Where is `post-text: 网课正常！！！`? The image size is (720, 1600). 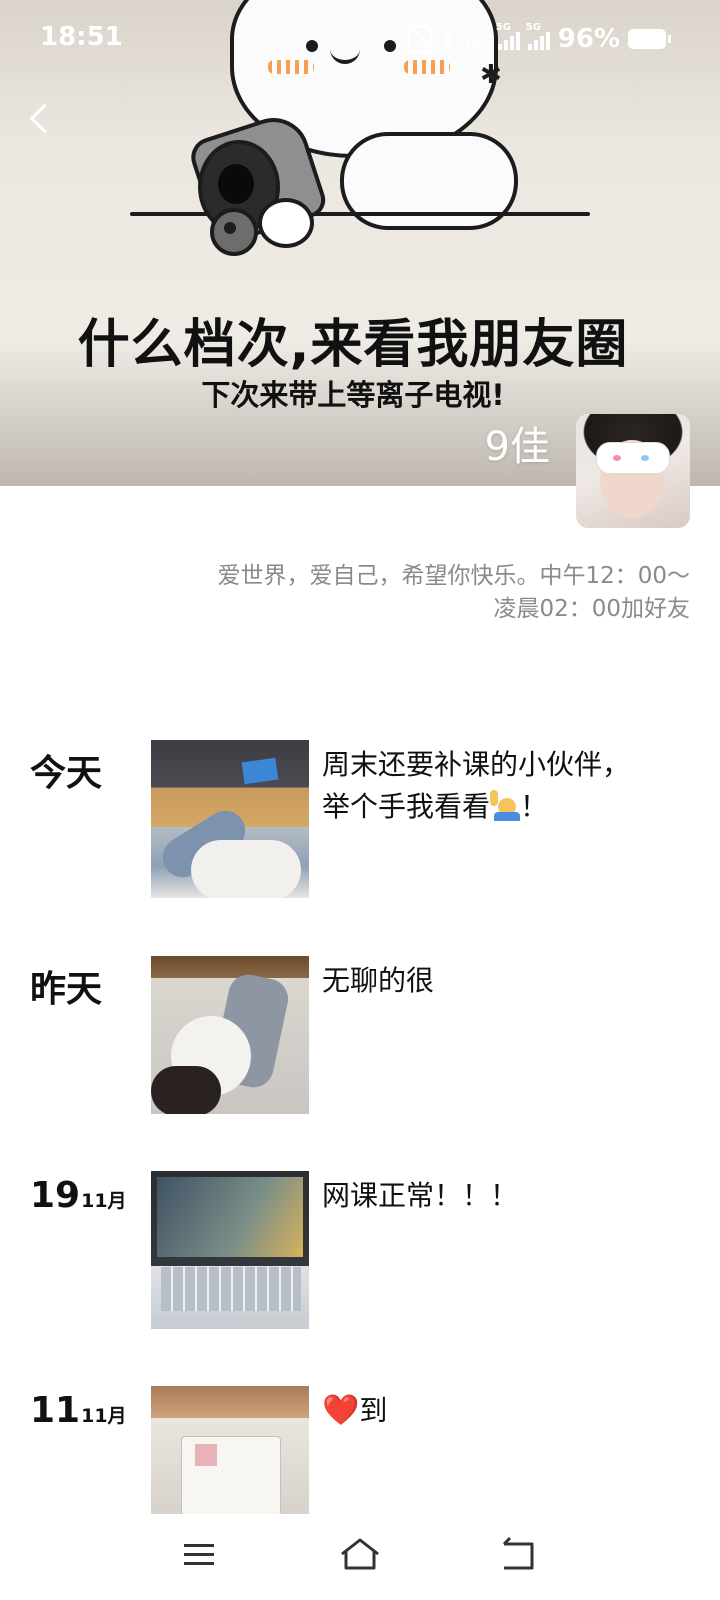
post-text: 网课正常！！！ is located at coordinates (420, 1195).